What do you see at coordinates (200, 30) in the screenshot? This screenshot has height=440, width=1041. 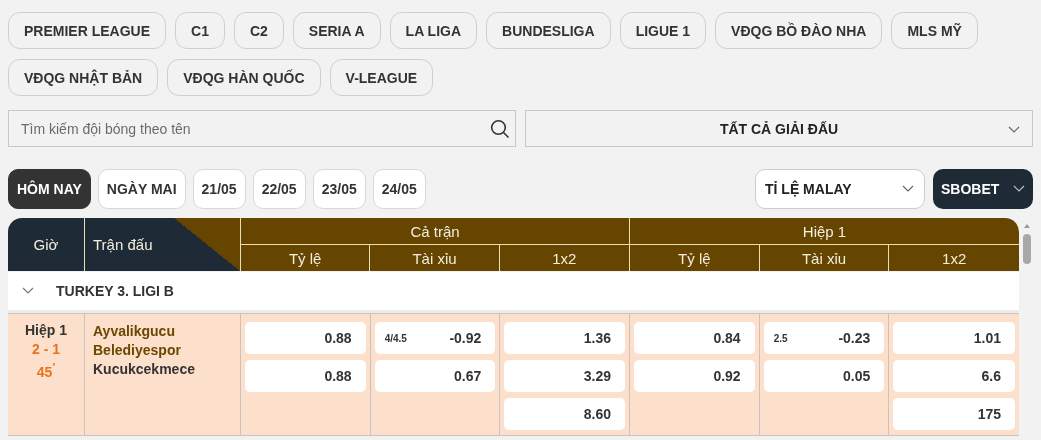 I see `league-tab: C1` at bounding box center [200, 30].